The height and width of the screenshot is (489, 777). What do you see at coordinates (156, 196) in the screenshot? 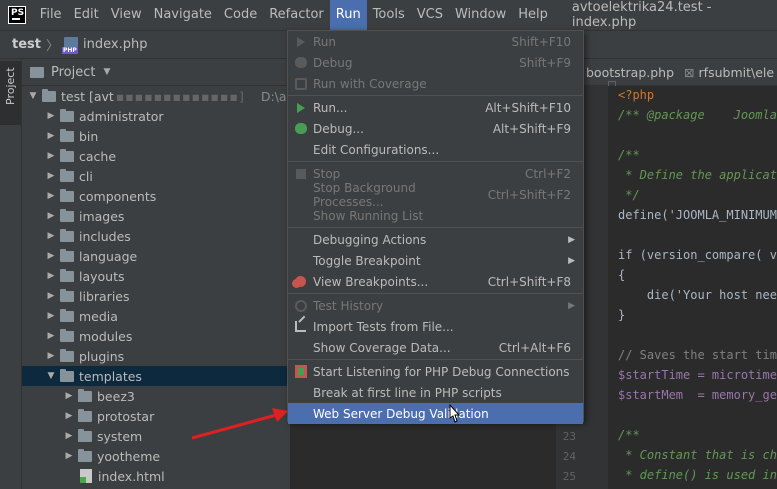
I see `tree-folder-item: ▶ components` at bounding box center [156, 196].